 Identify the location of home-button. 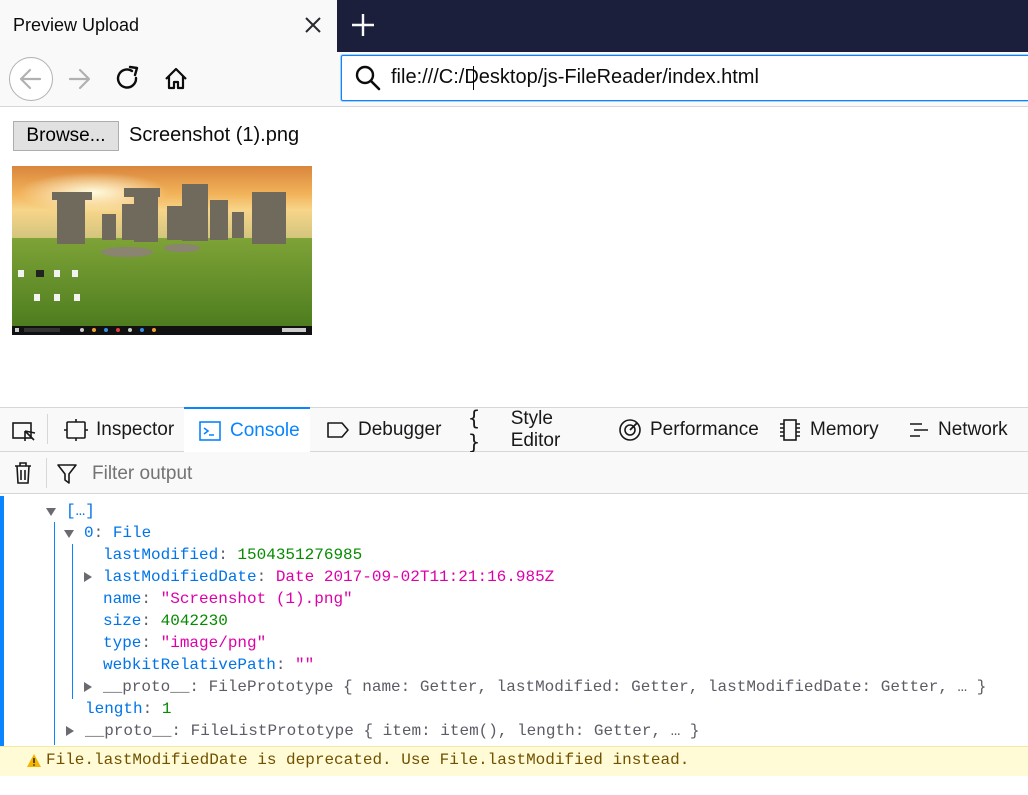
(176, 79).